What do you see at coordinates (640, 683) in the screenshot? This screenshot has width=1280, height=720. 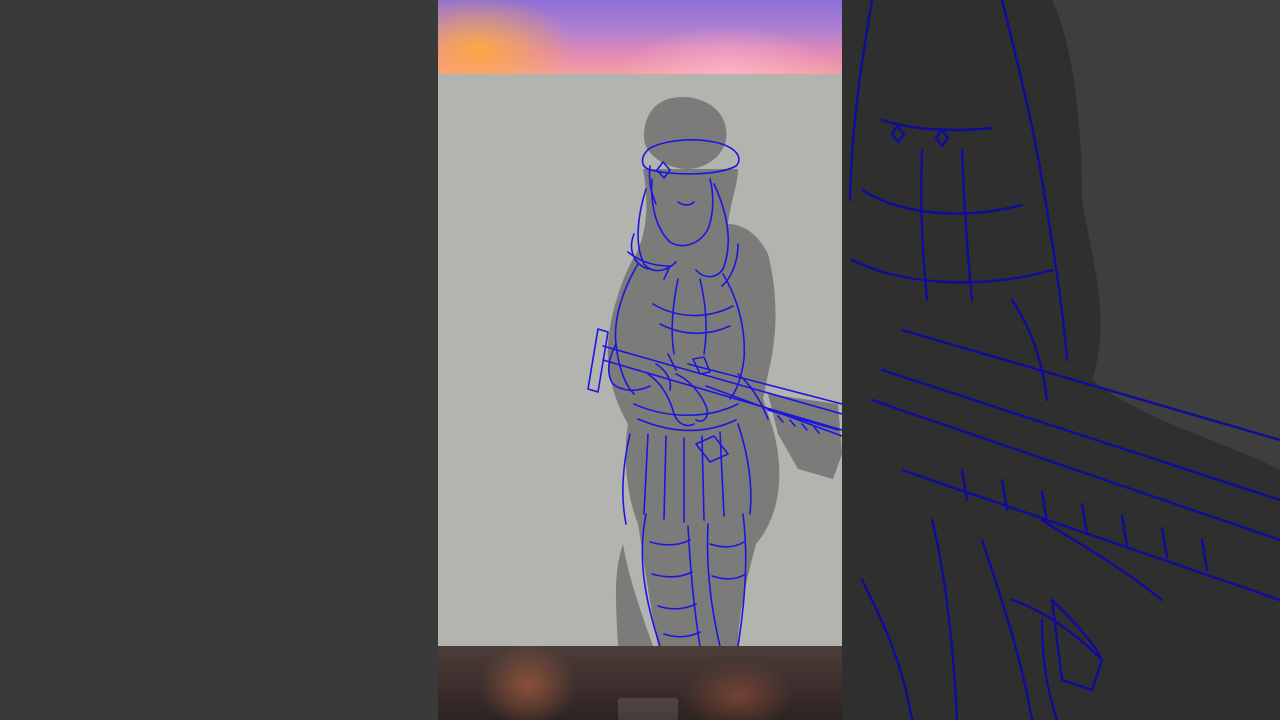 I see `next-video-preview` at bounding box center [640, 683].